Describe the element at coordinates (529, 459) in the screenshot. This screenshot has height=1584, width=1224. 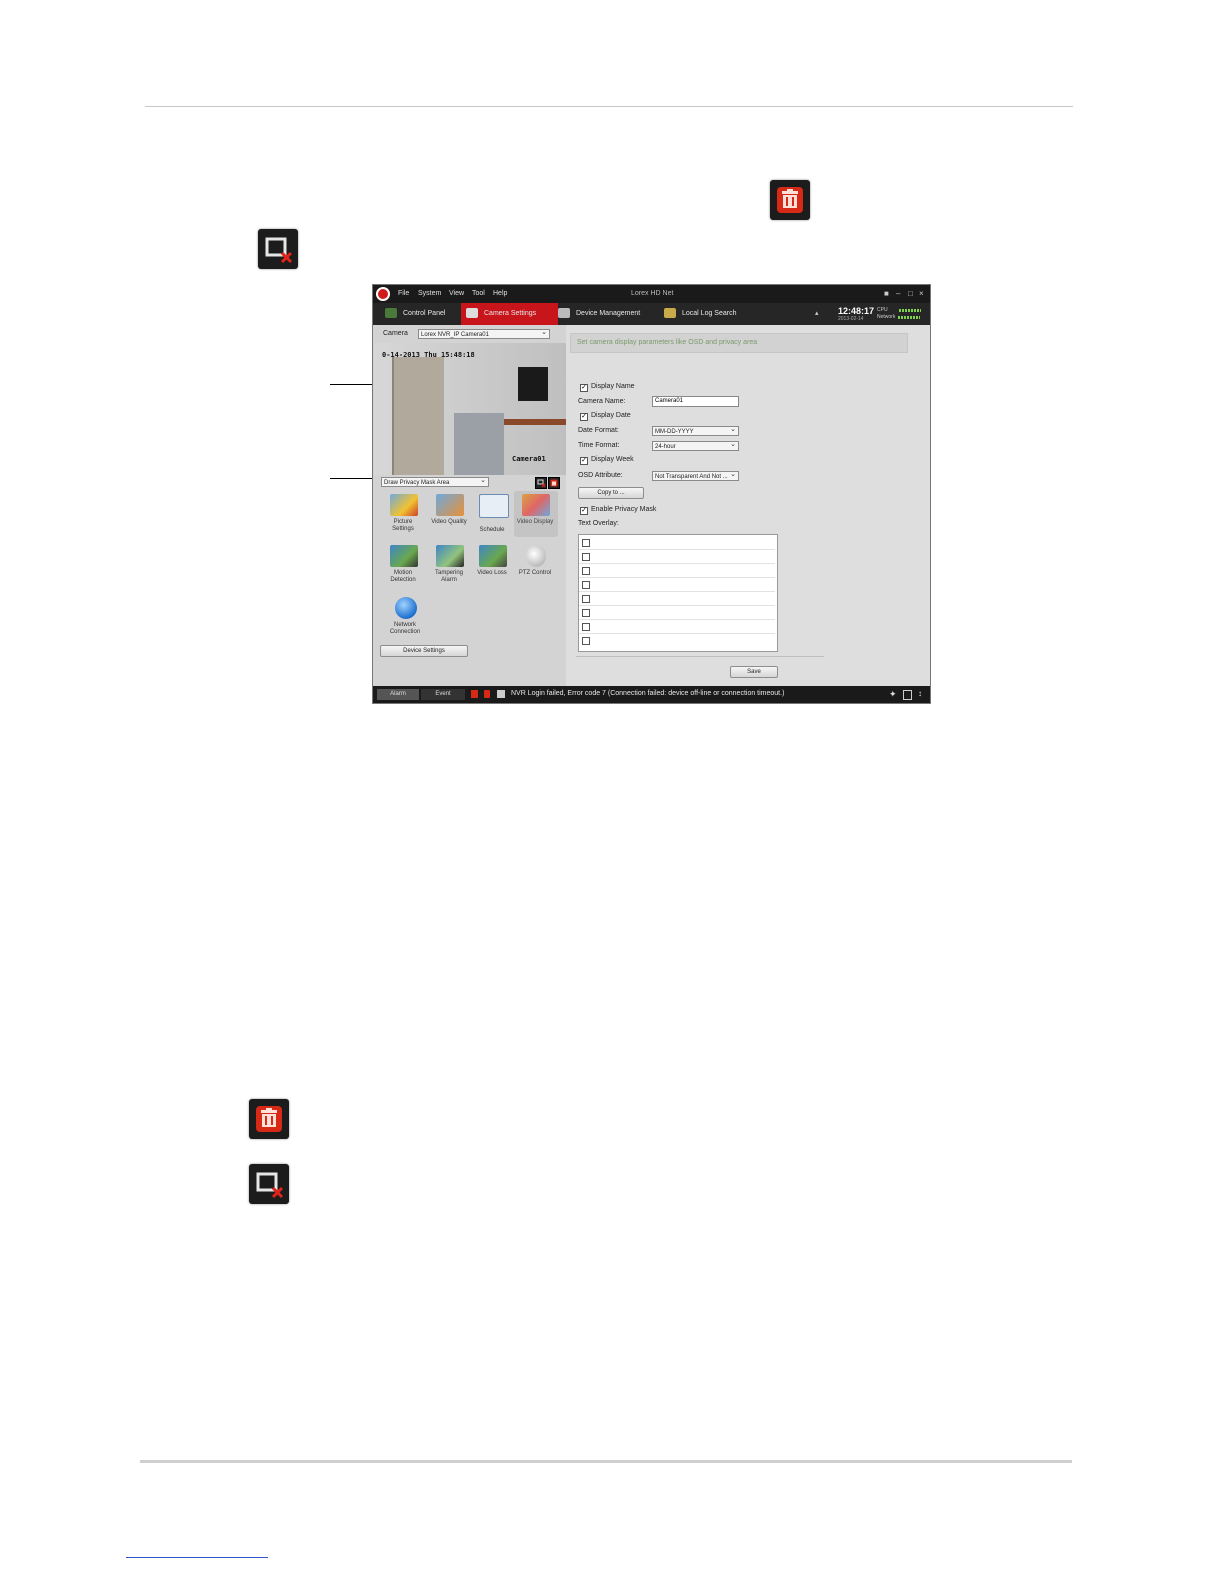
I see `osd-camera-name: Camera01` at that location.